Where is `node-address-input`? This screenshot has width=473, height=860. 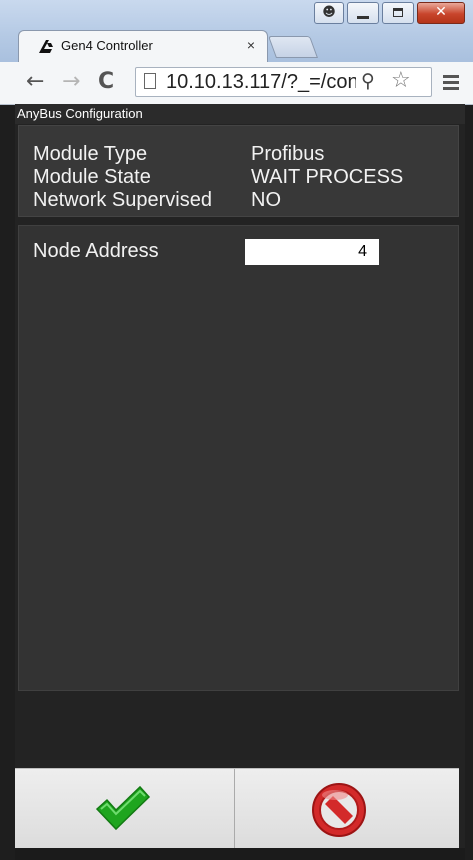 node-address-input is located at coordinates (312, 252).